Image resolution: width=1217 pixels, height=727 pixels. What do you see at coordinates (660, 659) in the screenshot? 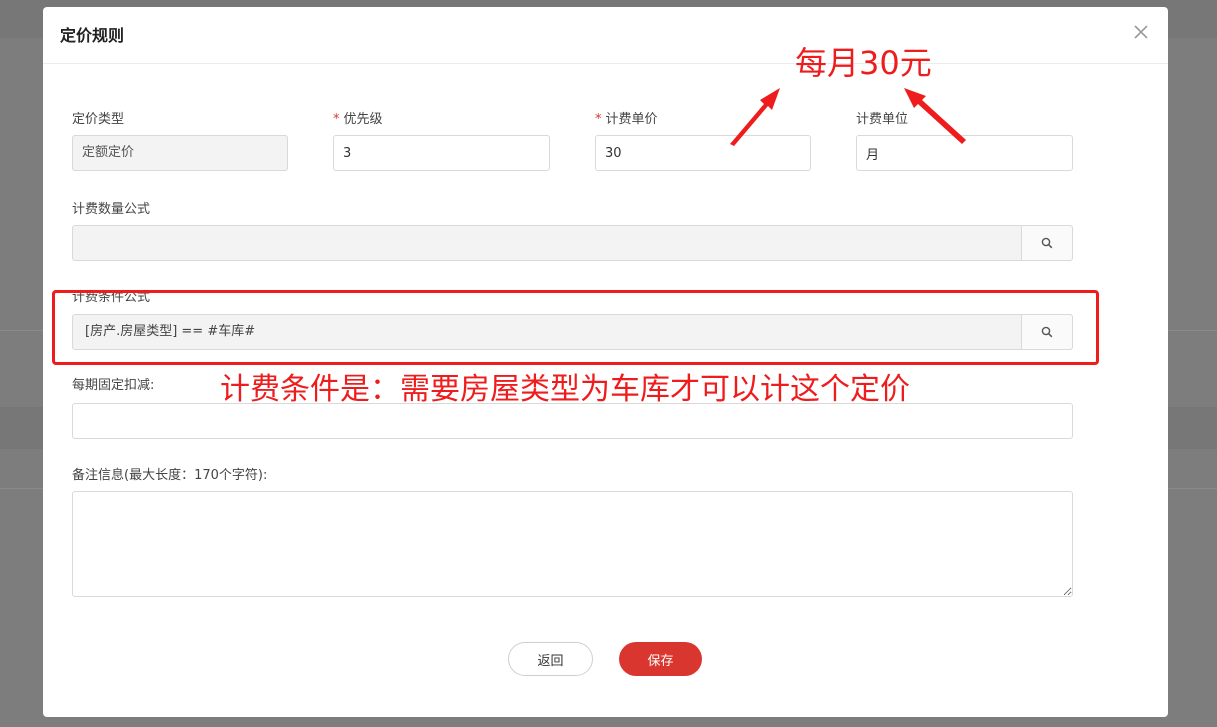
I see `save-button: 保存` at bounding box center [660, 659].